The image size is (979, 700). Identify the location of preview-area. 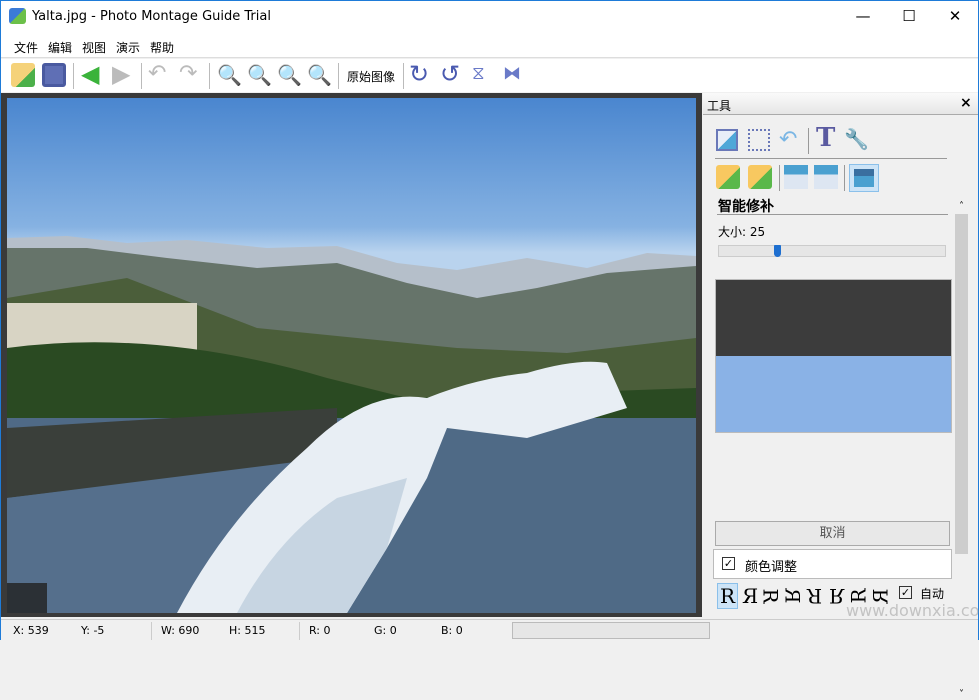
(833, 356).